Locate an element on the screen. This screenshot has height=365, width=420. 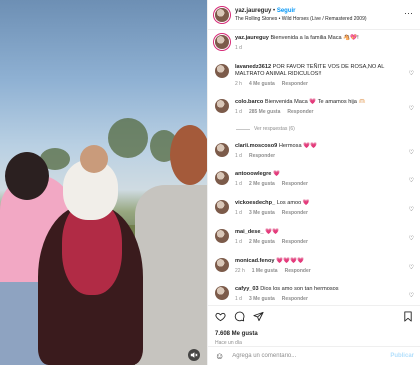
comment-username: colo.barco is located at coordinates (249, 102).